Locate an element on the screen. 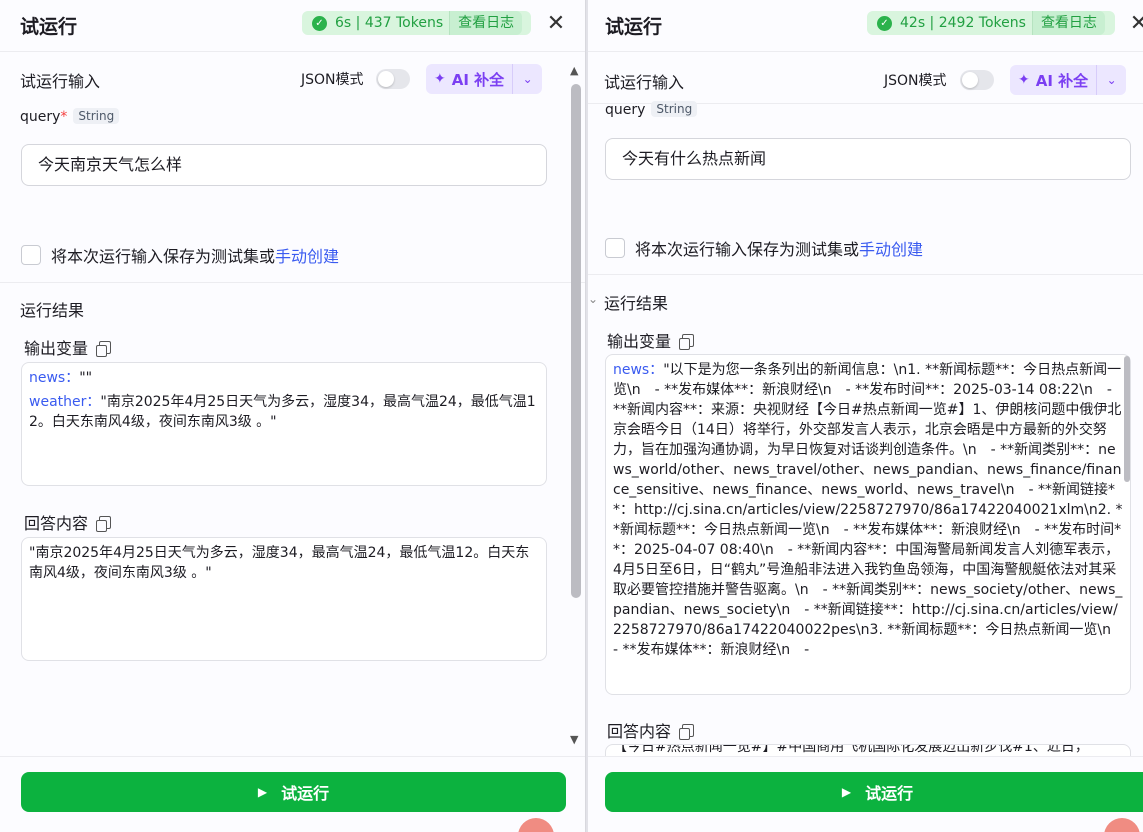 This screenshot has width=1143, height=832. run-status-badge: ✓ 42s | 2492 Tokens 查看日志 is located at coordinates (991, 23).